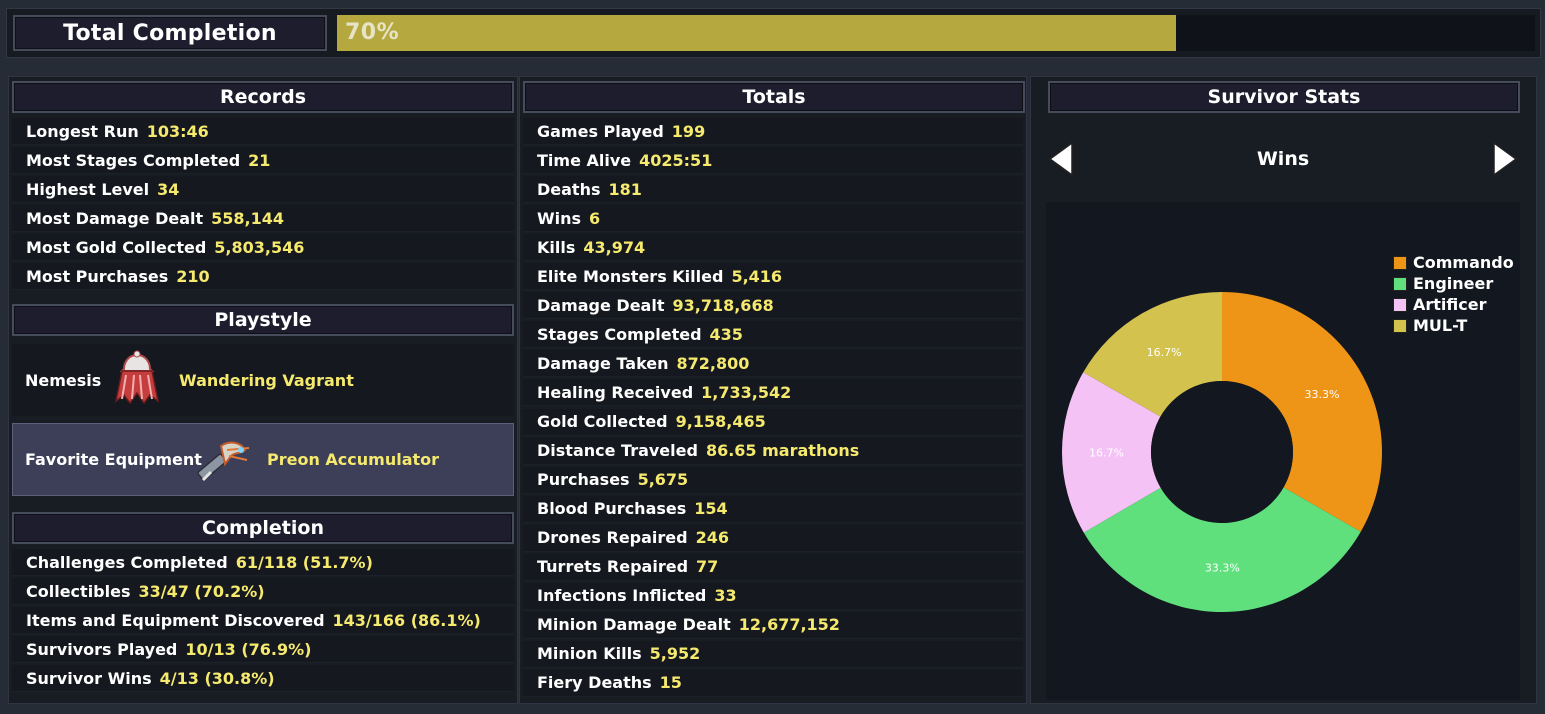  What do you see at coordinates (630, 276) in the screenshot?
I see `stat-label: Elite Monsters Killed` at bounding box center [630, 276].